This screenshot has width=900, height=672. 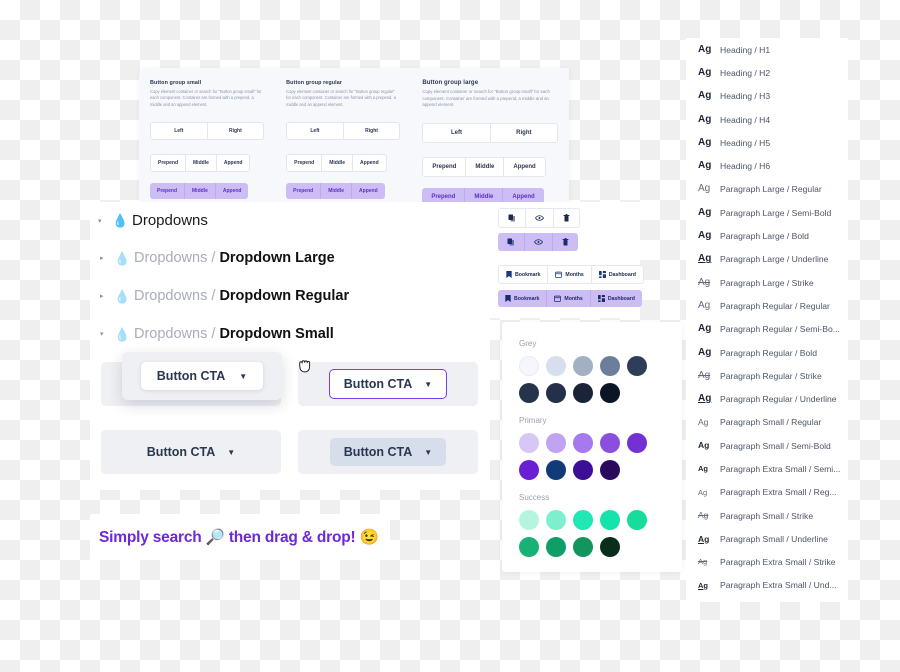 What do you see at coordinates (767, 212) in the screenshot?
I see `type-style-row: Ag Paragraph Large / Semi-Bold` at bounding box center [767, 212].